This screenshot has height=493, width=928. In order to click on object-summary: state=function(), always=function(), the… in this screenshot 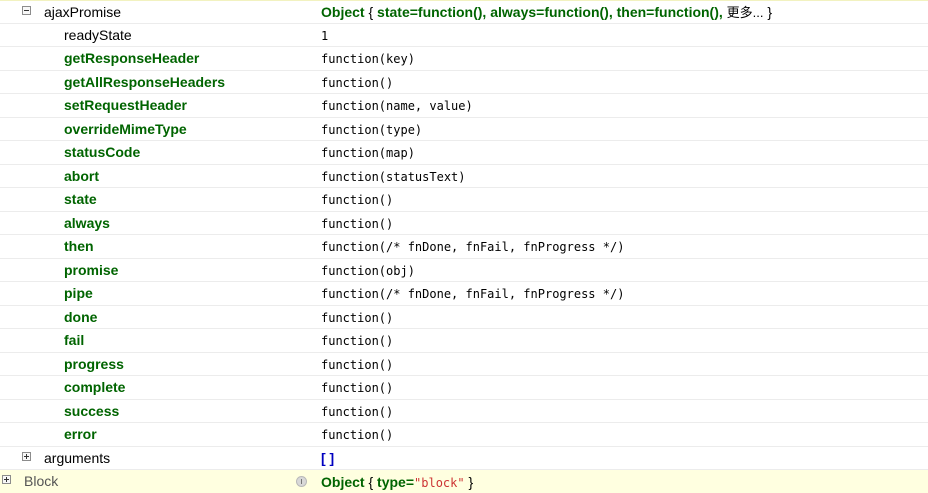, I will do `click(550, 12)`.